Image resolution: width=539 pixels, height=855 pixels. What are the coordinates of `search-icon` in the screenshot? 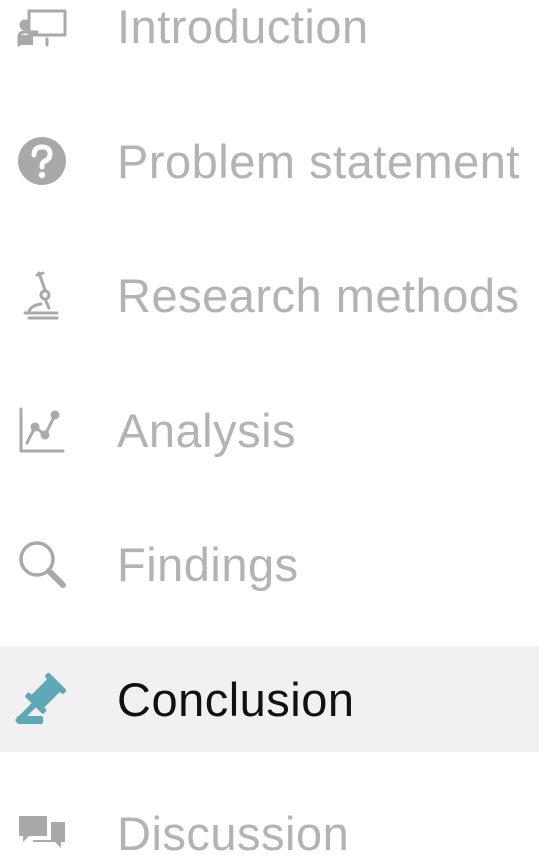 It's located at (42, 564).